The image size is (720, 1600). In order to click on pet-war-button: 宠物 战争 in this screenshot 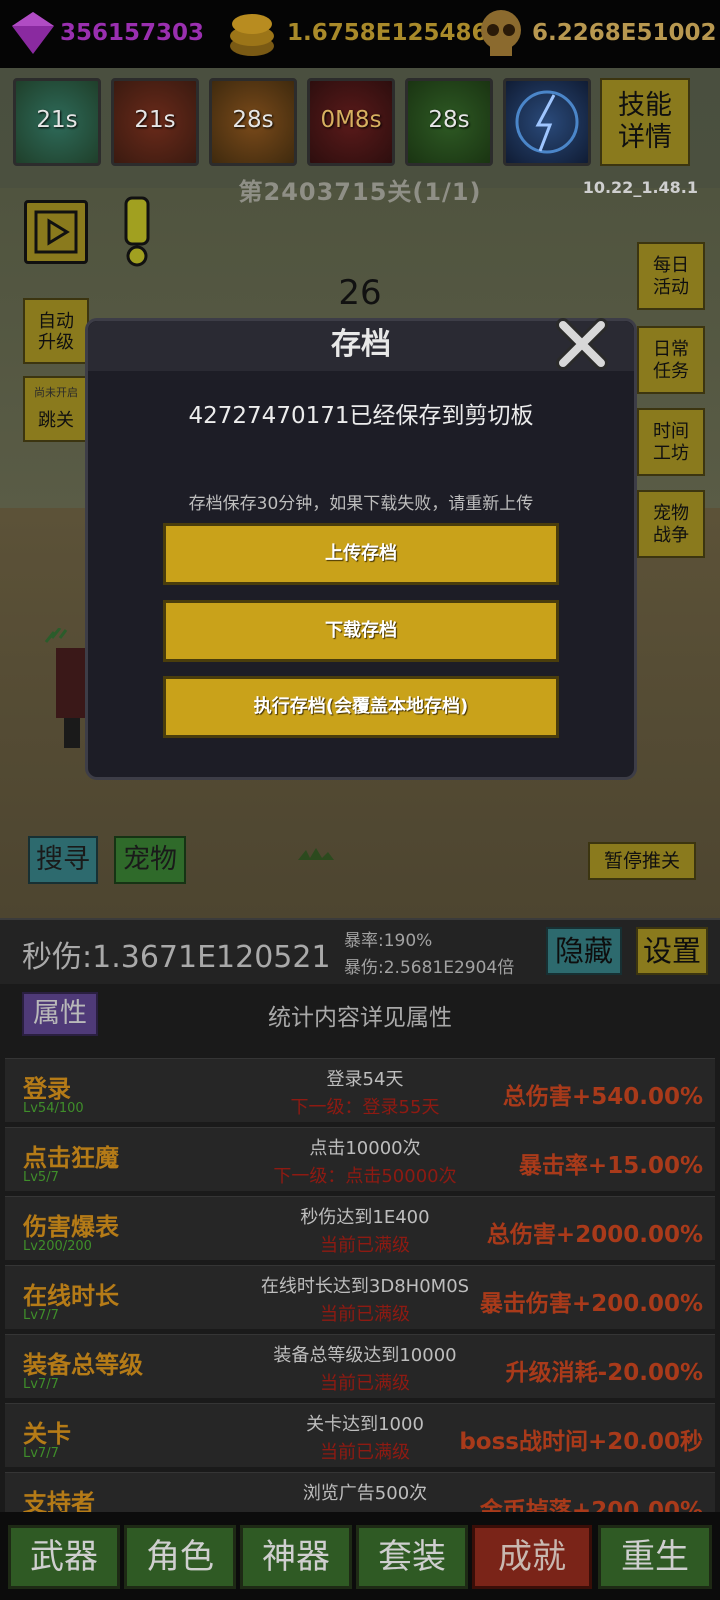, I will do `click(671, 524)`.